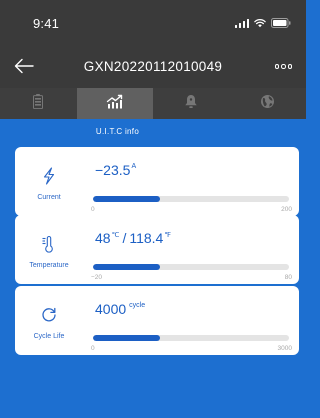 This screenshot has width=320, height=418. I want to click on refresh-cycle-icon, so click(49, 315).